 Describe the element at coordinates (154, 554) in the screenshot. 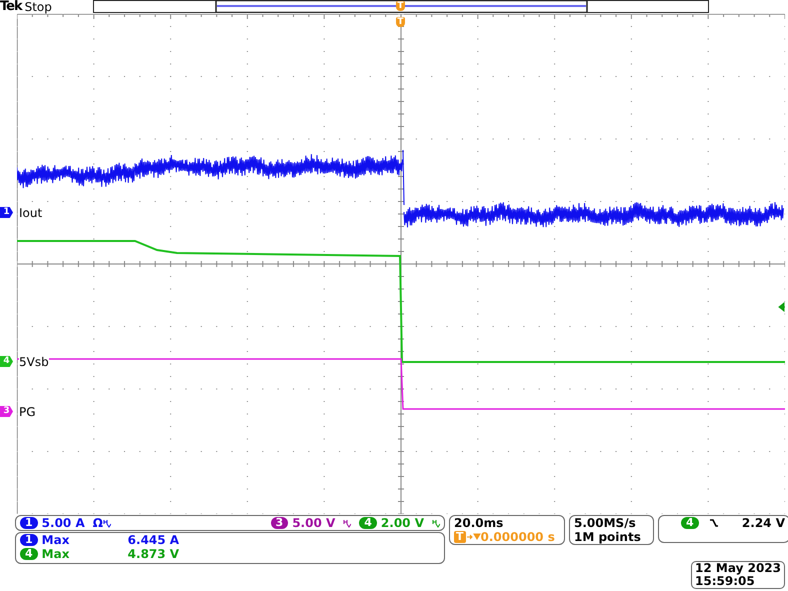

I see `measurement-value: 4.873 V` at that location.